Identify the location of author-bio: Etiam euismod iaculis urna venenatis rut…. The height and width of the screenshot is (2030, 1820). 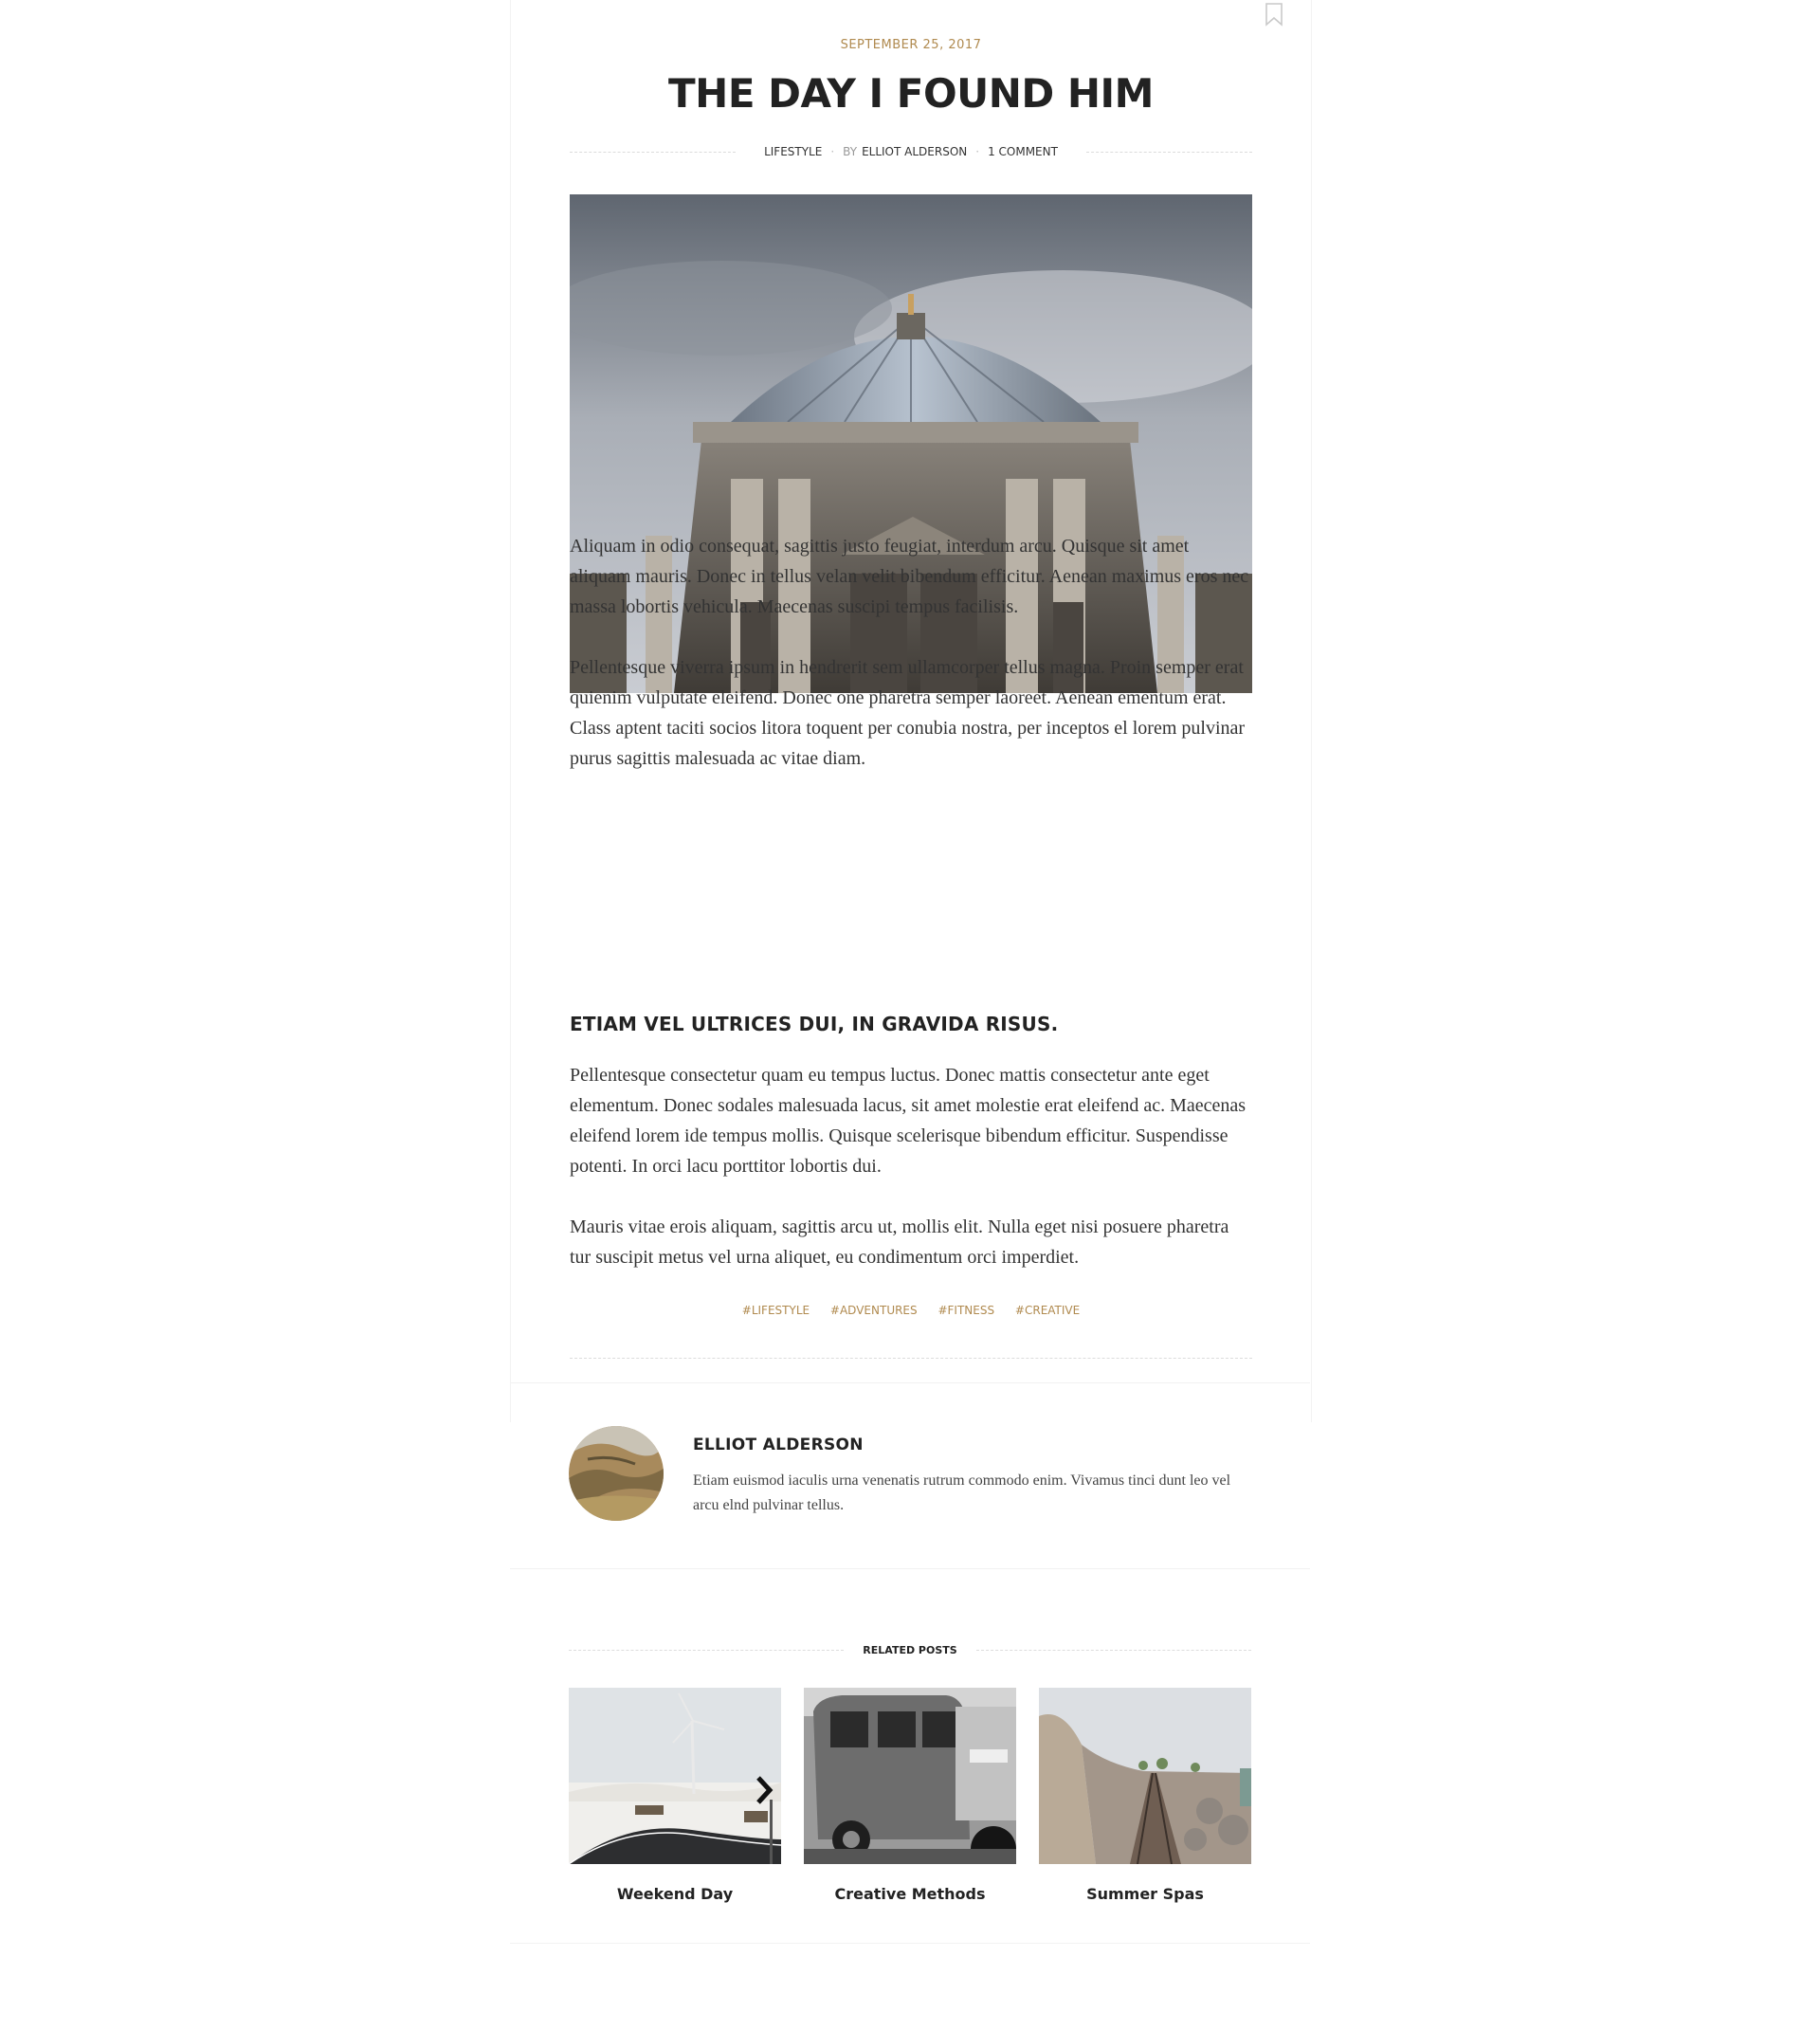
(962, 1492).